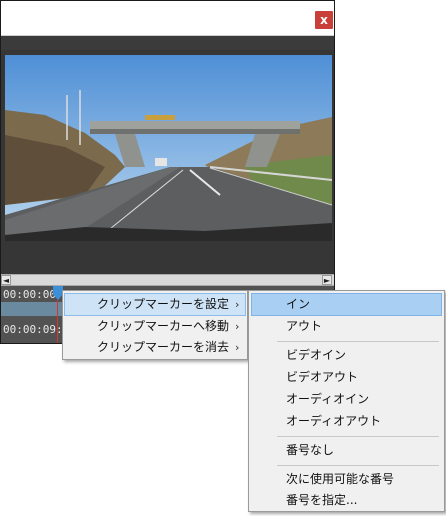 The image size is (446, 516). I want to click on menu-item-label: クリップマーカーへ移動, so click(163, 326).